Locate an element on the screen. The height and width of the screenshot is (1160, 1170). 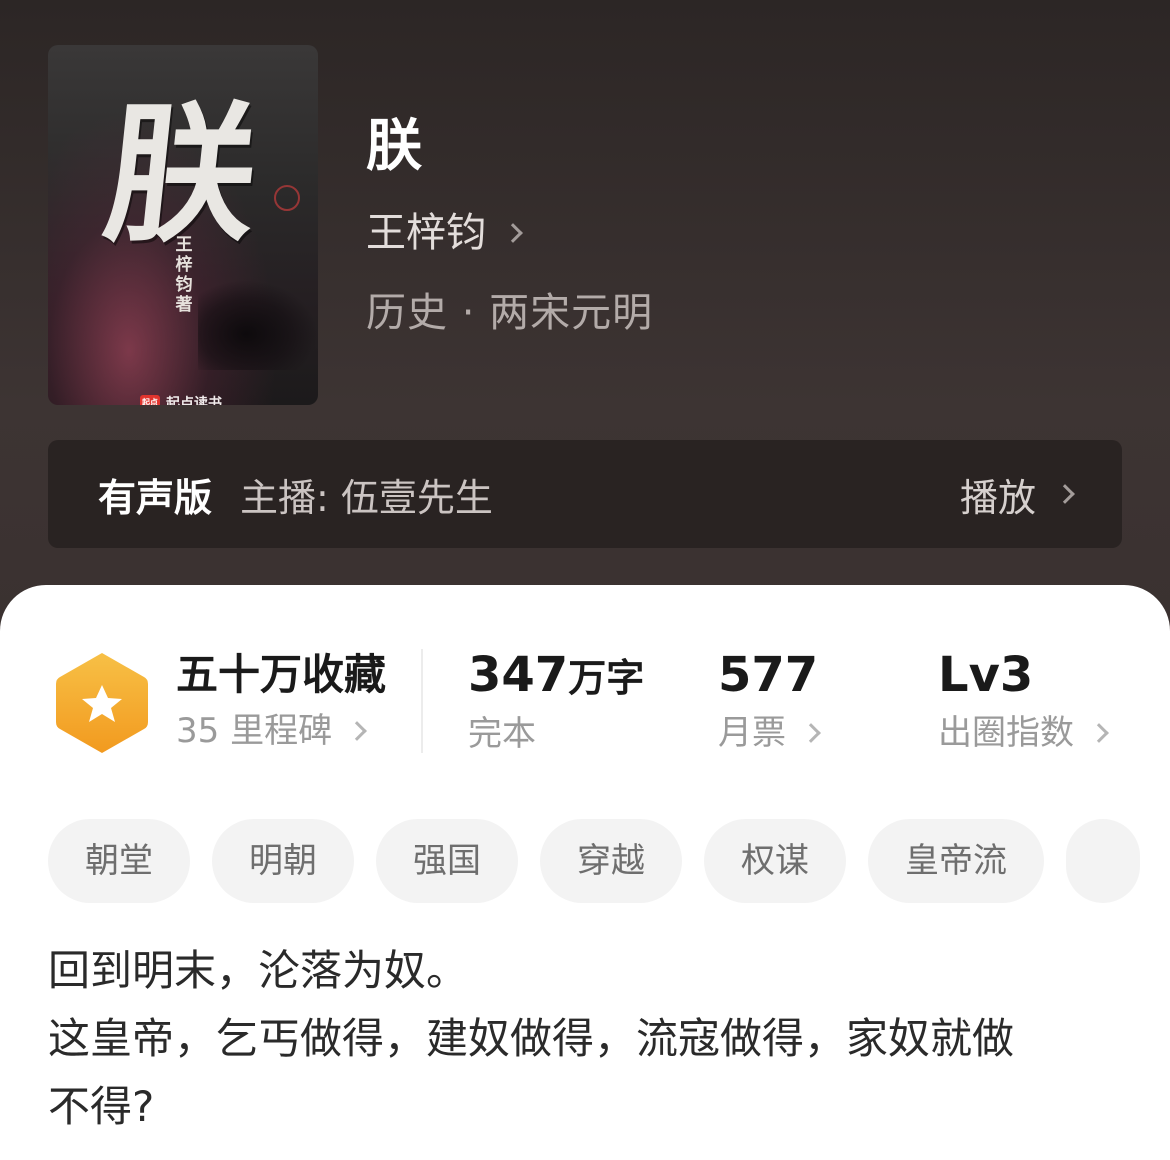
synopsis-line: 不得? is located at coordinates (101, 1106).